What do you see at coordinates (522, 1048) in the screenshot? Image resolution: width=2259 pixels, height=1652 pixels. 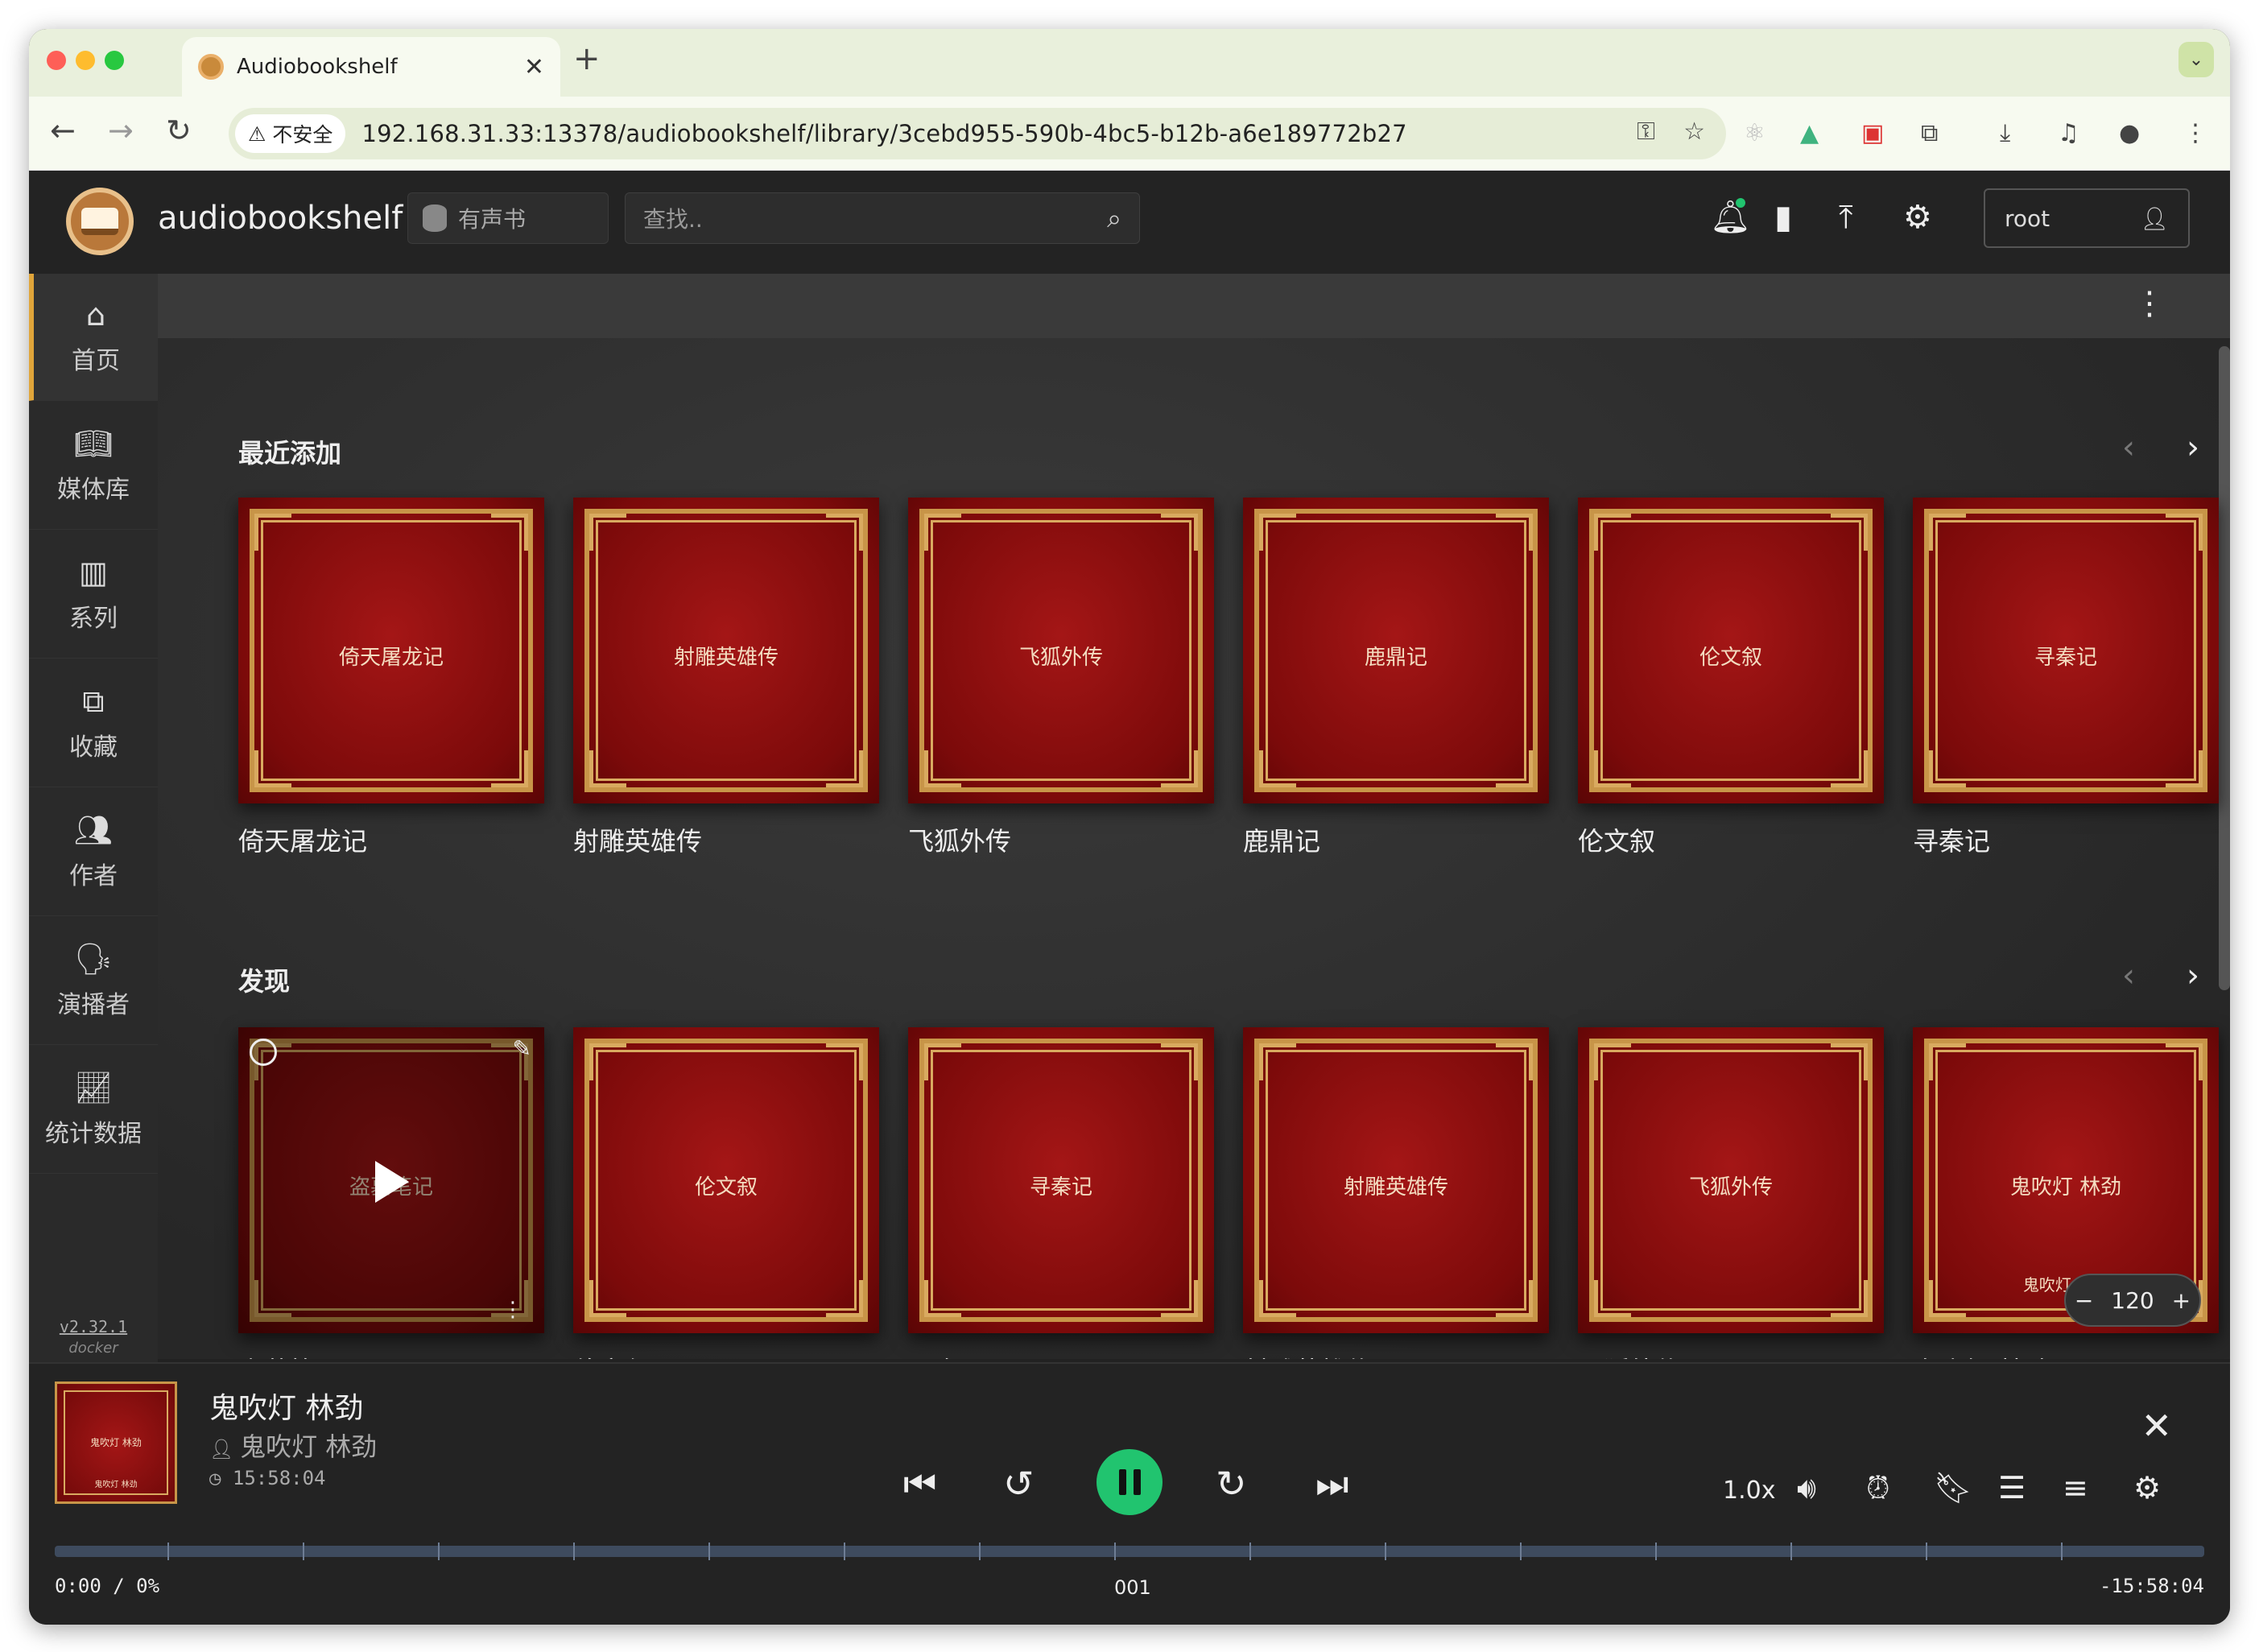 I see `edit-pencil-icon: ✎` at bounding box center [522, 1048].